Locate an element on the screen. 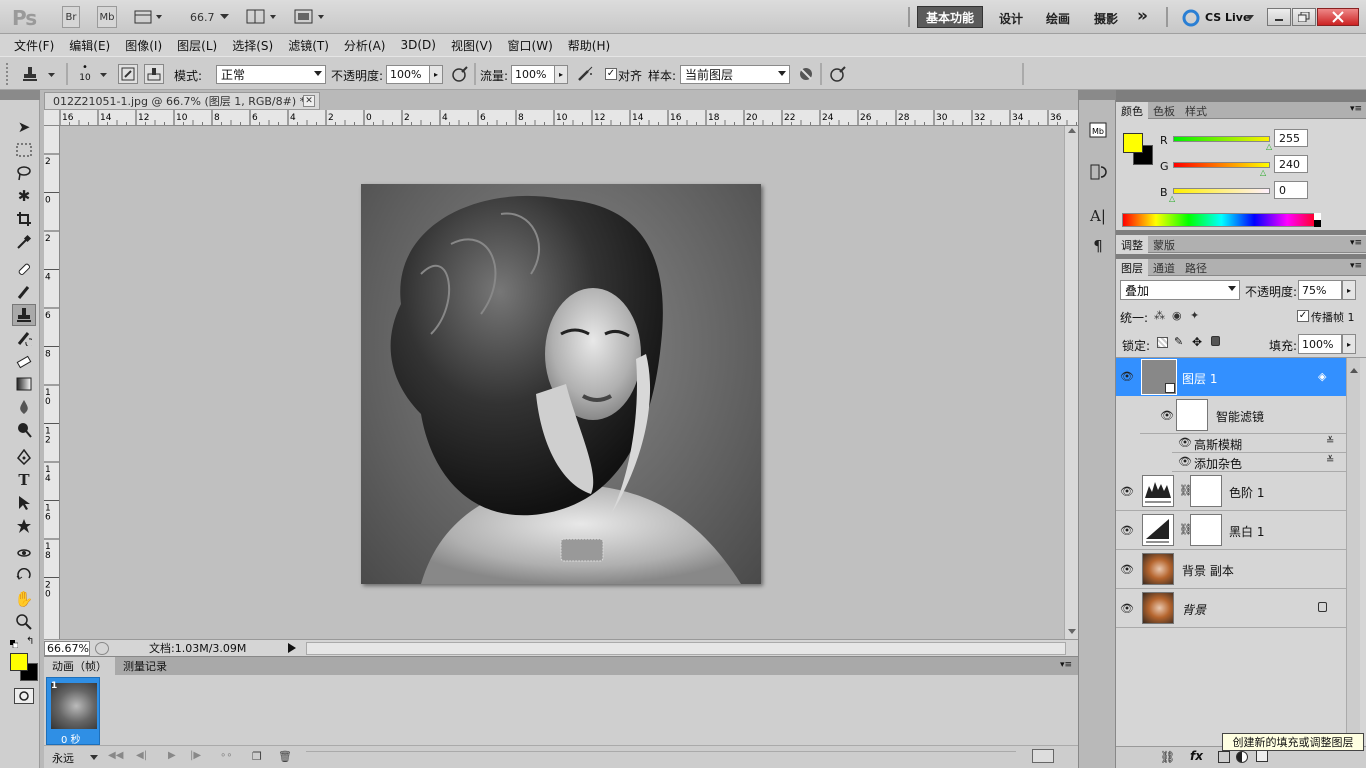 This screenshot has width=1366, height=768. lock-pixels-icon: ✎ is located at coordinates (1178, 341).